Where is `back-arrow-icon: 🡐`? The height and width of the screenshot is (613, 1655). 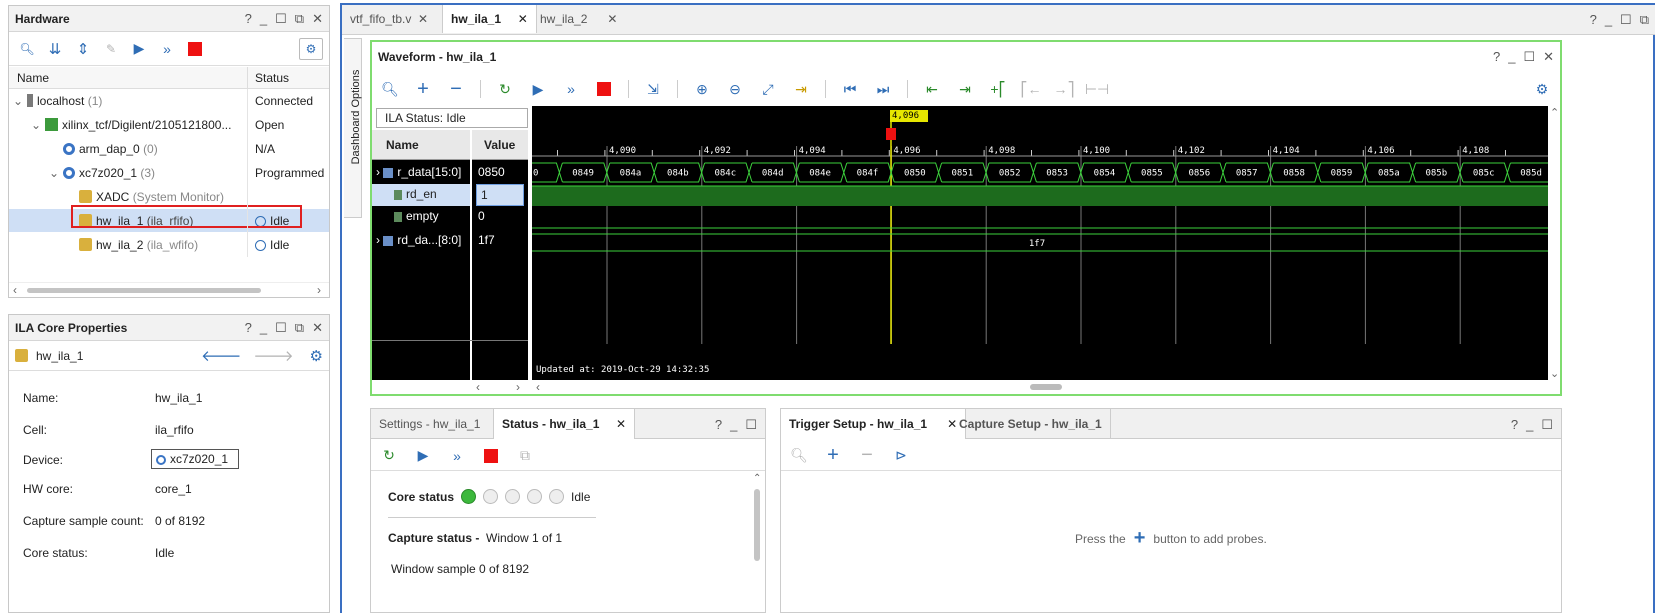 back-arrow-icon: 🡐 is located at coordinates (221, 355).